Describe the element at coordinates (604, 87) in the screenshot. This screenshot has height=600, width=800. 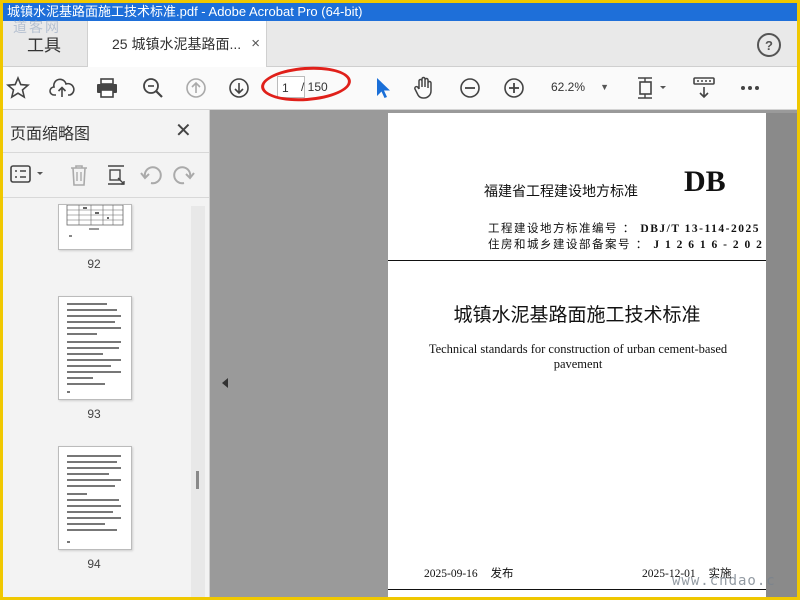
I see `chevron-down-icon: ▼` at that location.